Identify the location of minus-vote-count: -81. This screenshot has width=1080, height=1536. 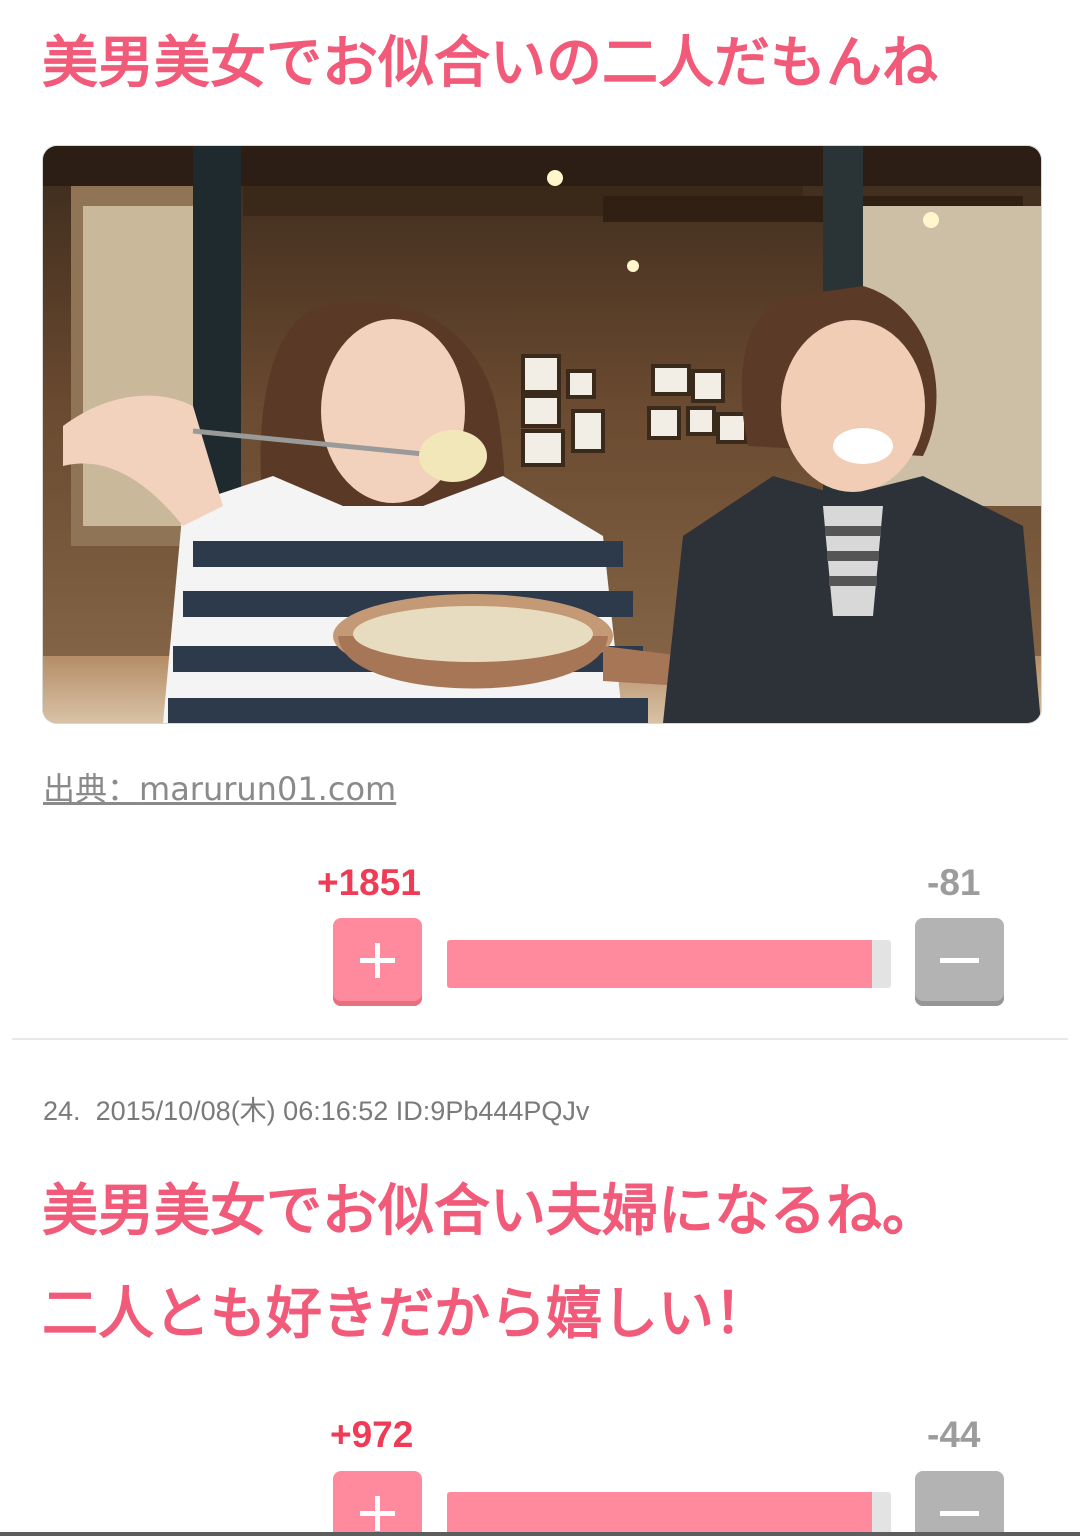
(954, 882).